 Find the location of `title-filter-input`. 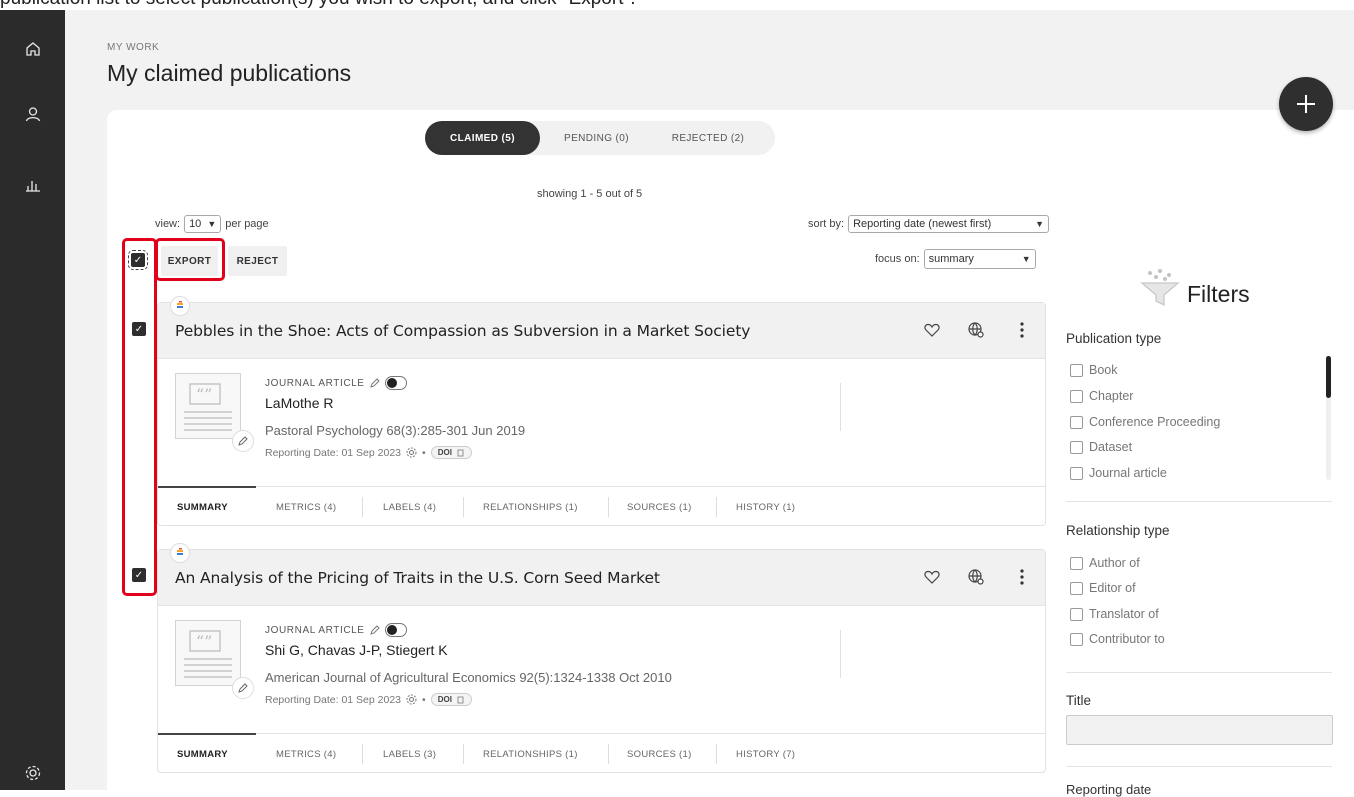

title-filter-input is located at coordinates (1199, 730).